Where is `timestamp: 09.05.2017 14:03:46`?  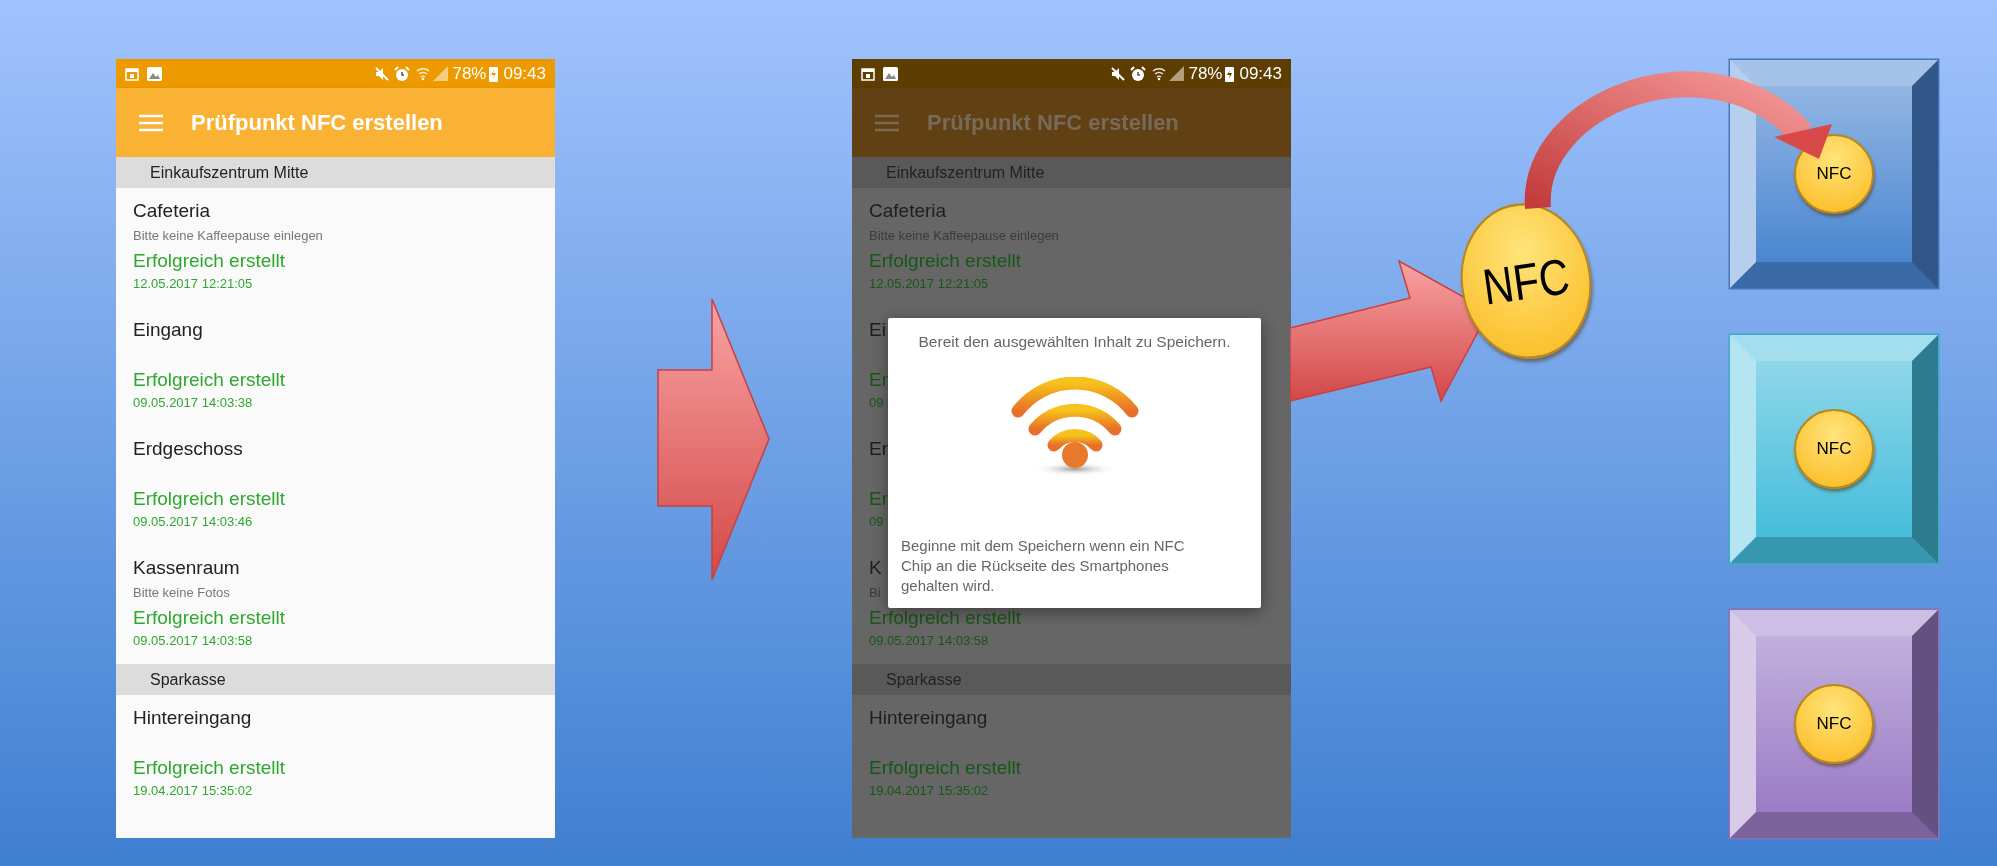
timestamp: 09.05.2017 14:03:46 is located at coordinates (193, 522).